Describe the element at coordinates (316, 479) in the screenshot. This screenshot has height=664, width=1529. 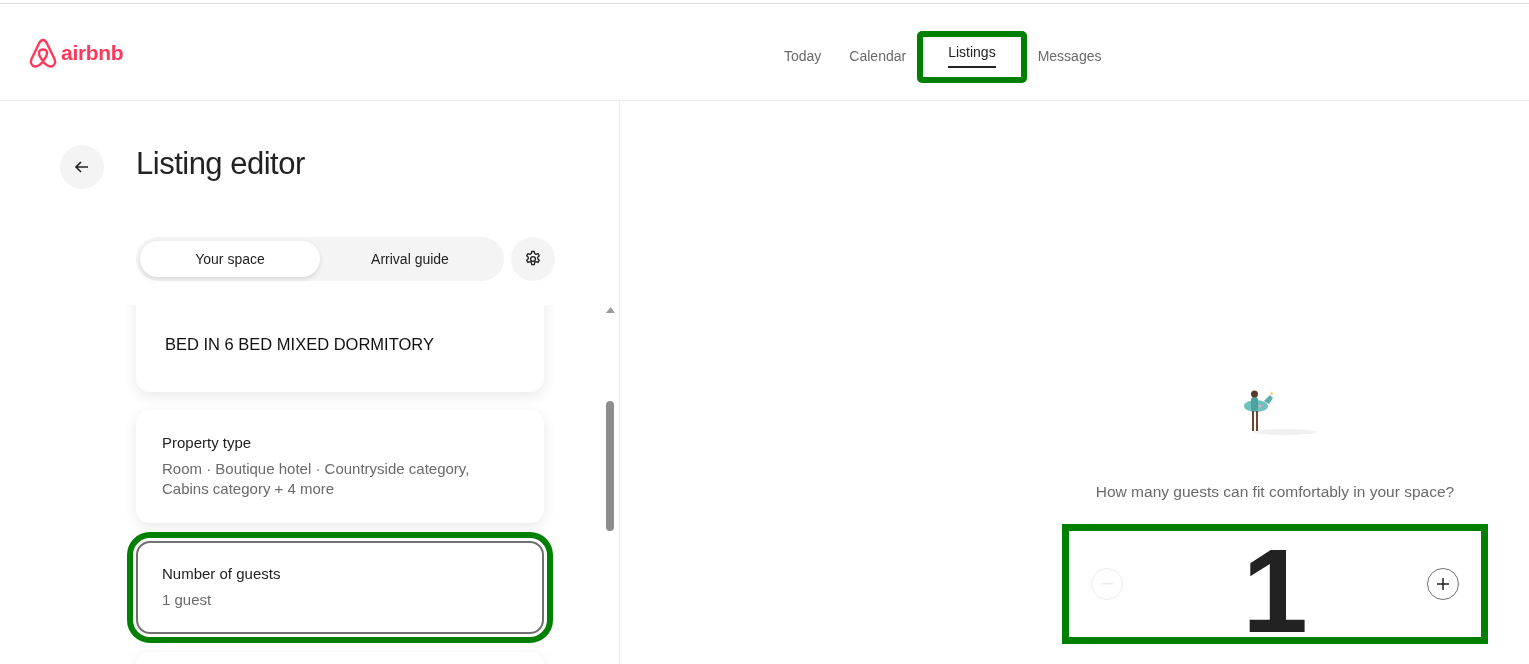
I see `setting-value: Room · Boutique hotel · Countryside category, Cabins category + 4 more` at that location.